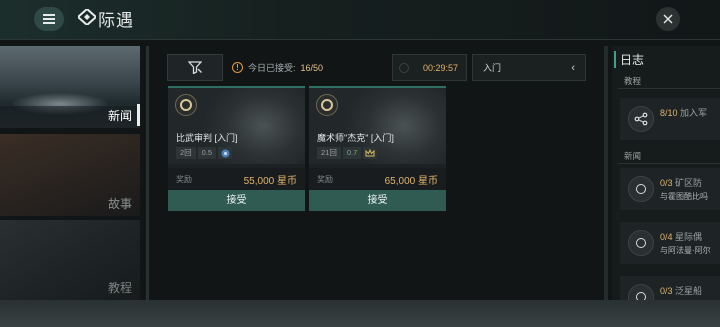 The height and width of the screenshot is (327, 720). What do you see at coordinates (669, 113) in the screenshot?
I see `log-progress: 8/10` at bounding box center [669, 113].